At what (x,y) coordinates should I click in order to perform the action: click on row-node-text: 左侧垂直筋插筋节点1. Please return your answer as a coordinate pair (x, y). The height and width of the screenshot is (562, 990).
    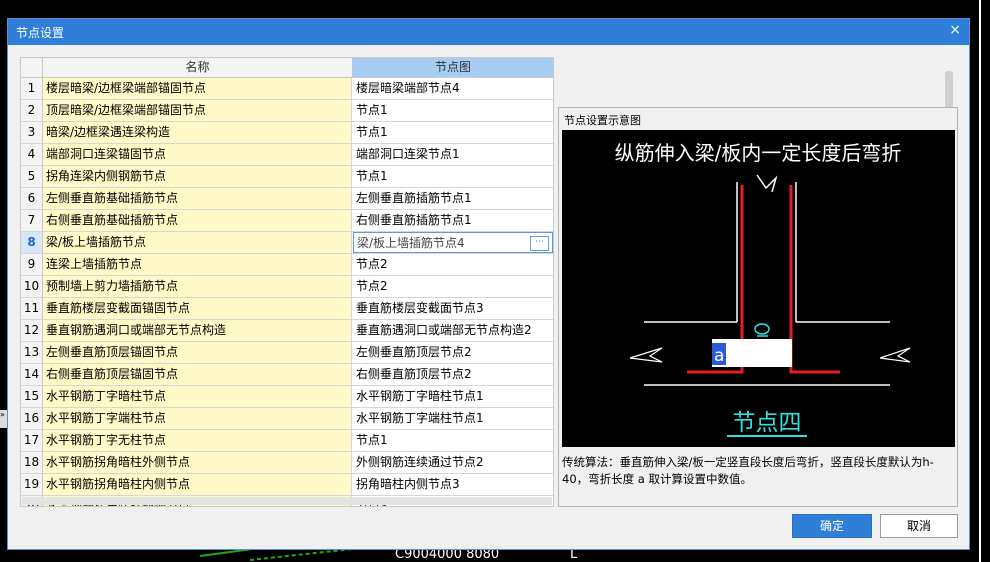
    Looking at the image, I should click on (414, 198).